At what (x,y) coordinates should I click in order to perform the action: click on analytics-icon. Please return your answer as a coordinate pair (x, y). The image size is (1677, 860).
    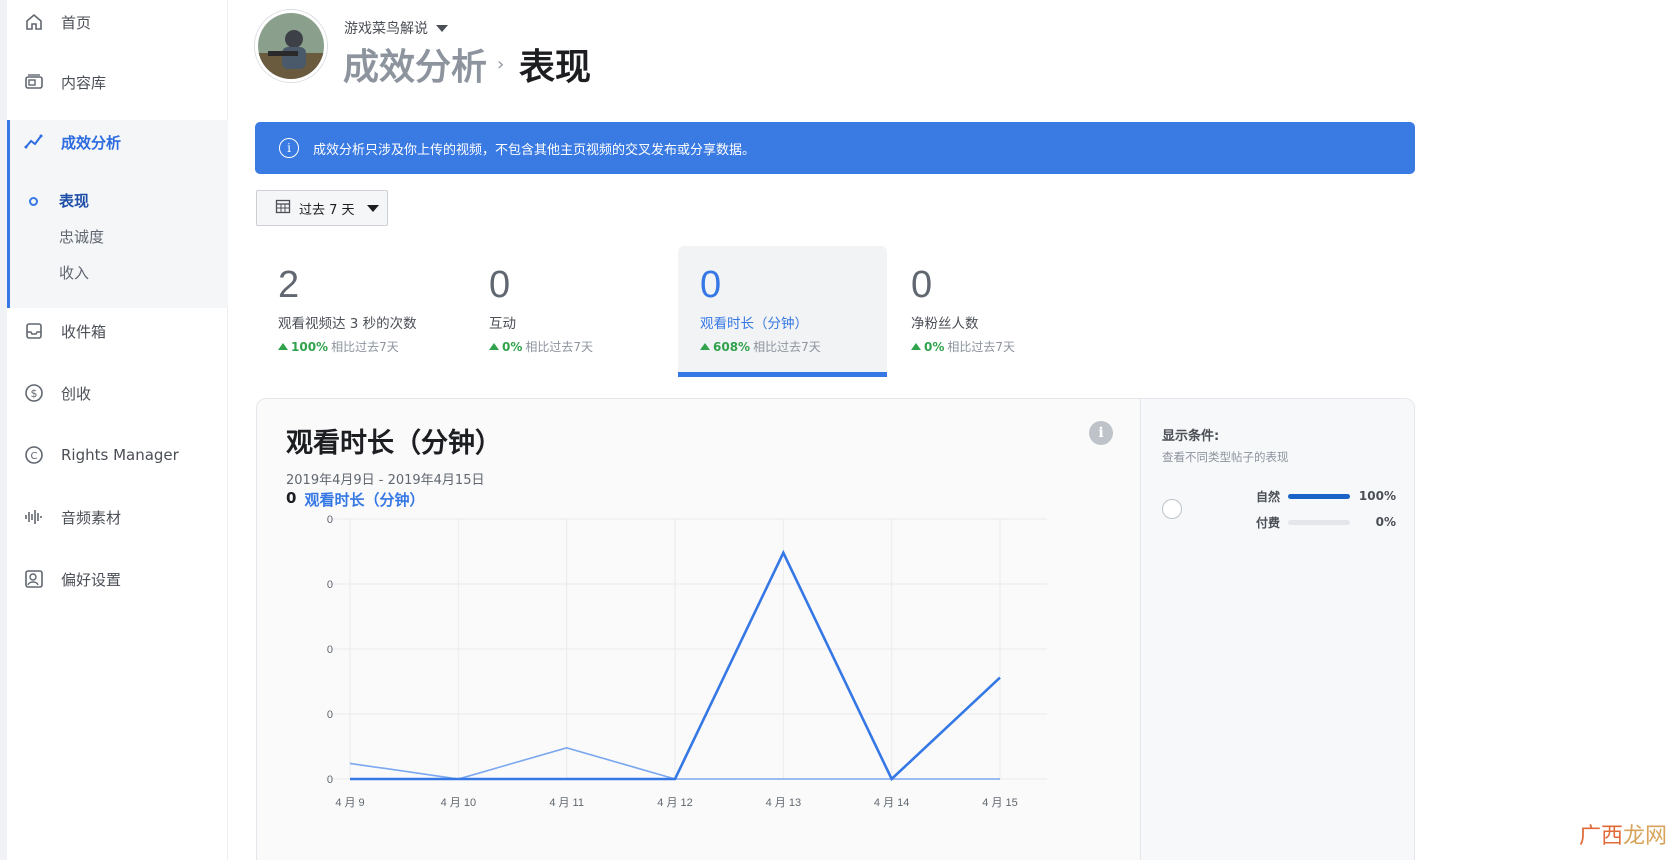
    Looking at the image, I should click on (34, 142).